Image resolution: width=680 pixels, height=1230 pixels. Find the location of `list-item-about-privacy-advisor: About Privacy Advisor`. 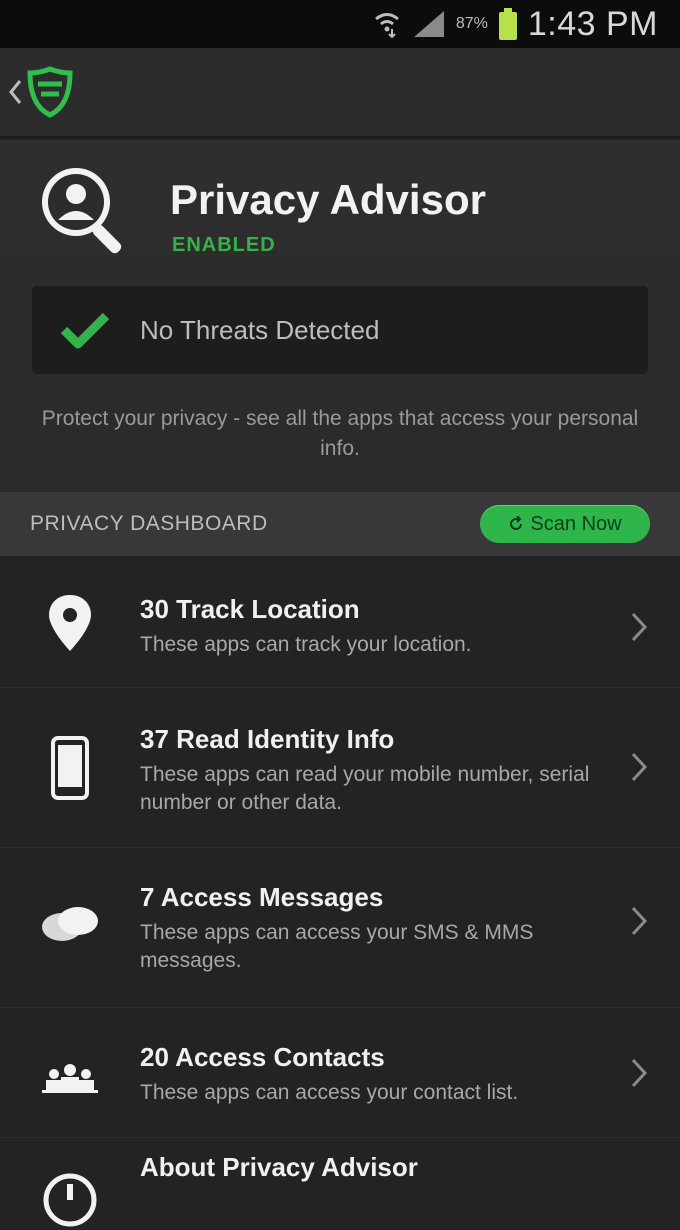

list-item-about-privacy-advisor: About Privacy Advisor is located at coordinates (340, 1182).